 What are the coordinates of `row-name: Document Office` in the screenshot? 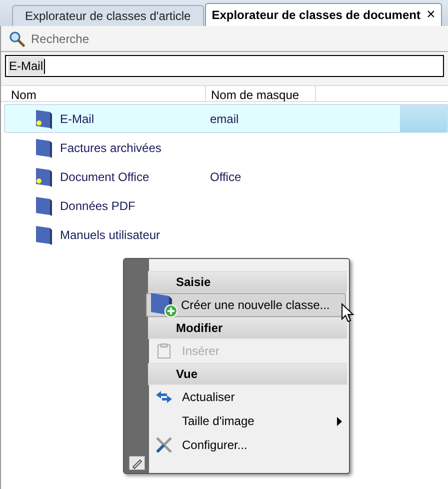 It's located at (105, 177).